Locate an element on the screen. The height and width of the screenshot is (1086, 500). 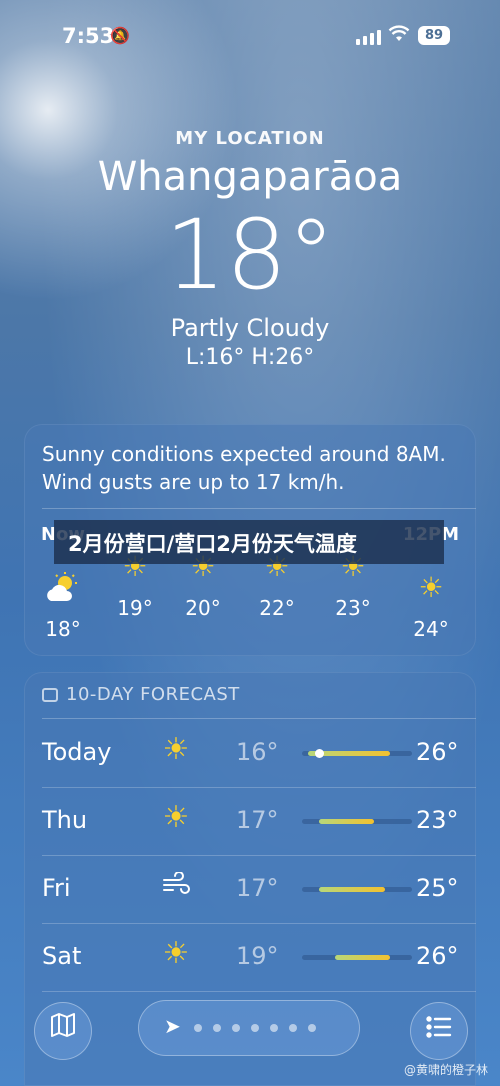
hour-temperature: 20° is located at coordinates (203, 608).